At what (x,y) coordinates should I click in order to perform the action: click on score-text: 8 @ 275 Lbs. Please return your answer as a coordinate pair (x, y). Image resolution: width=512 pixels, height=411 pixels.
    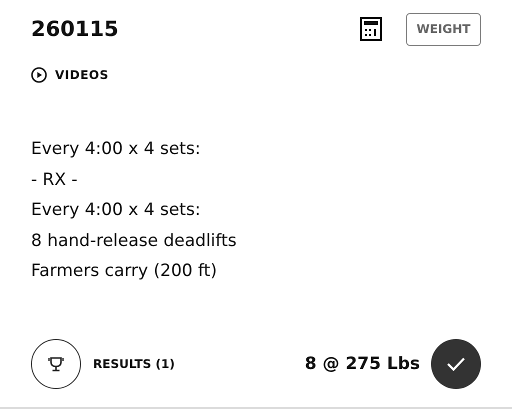
    Looking at the image, I should click on (362, 364).